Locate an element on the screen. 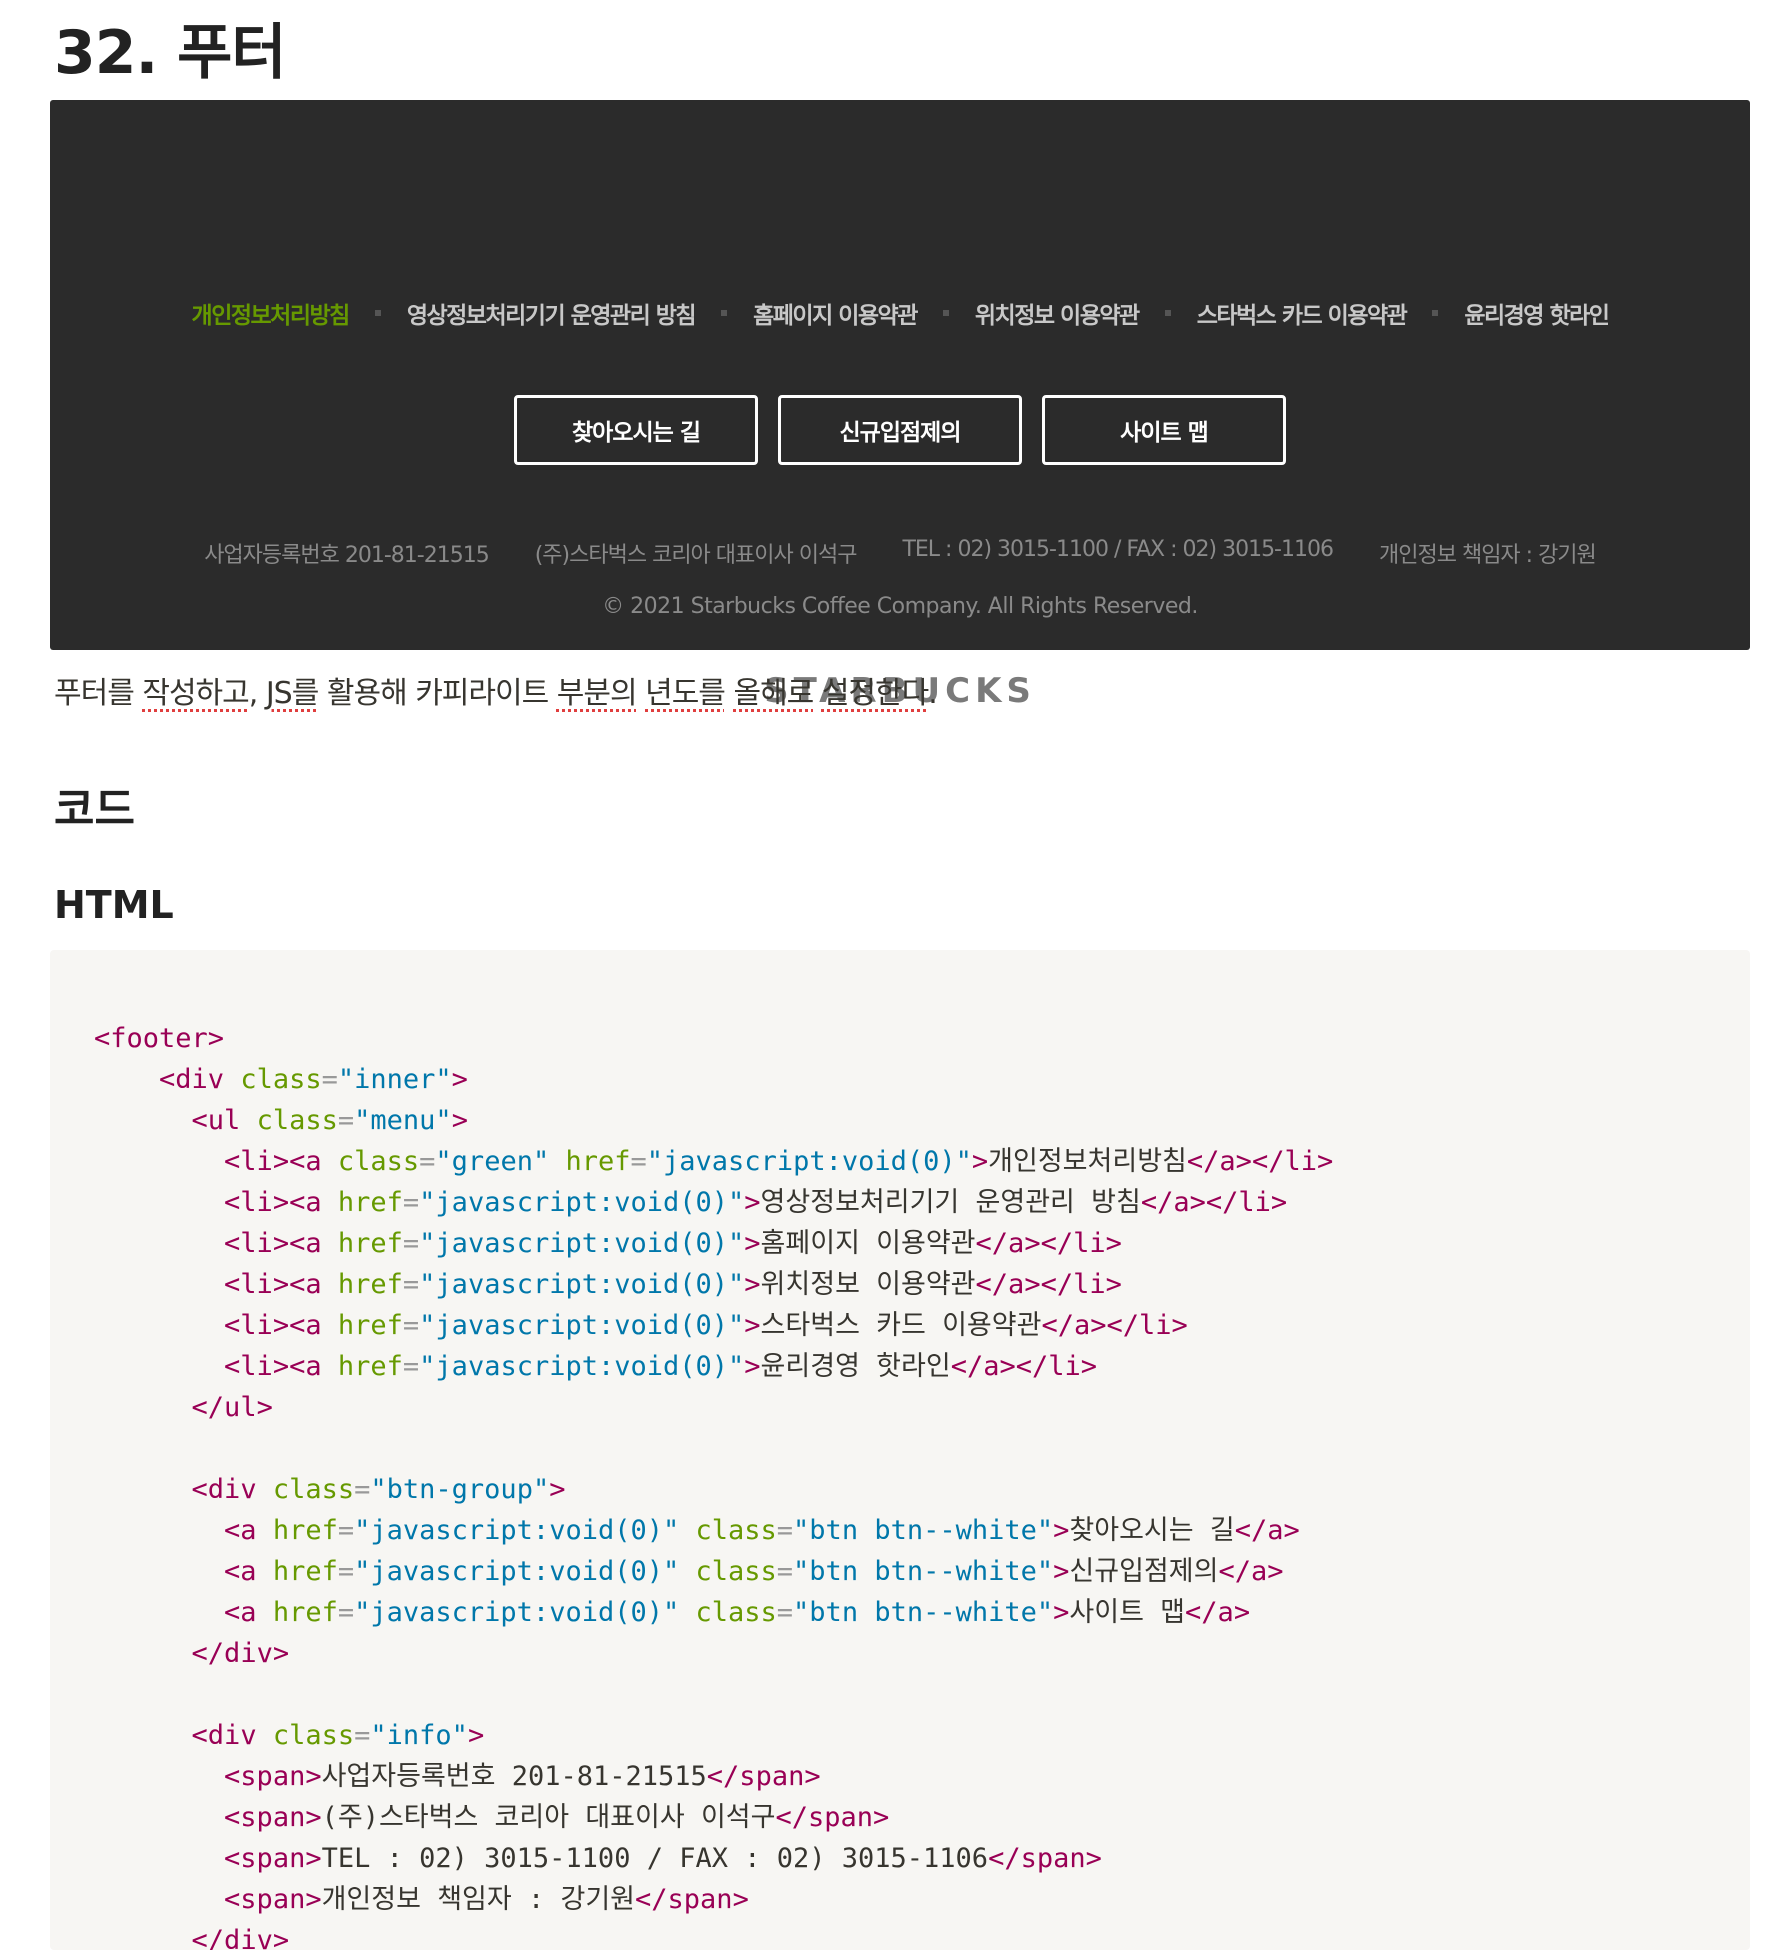 The width and height of the screenshot is (1790, 1950). footer-menu-item: 위치정보 이용약관 is located at coordinates (1028, 313).